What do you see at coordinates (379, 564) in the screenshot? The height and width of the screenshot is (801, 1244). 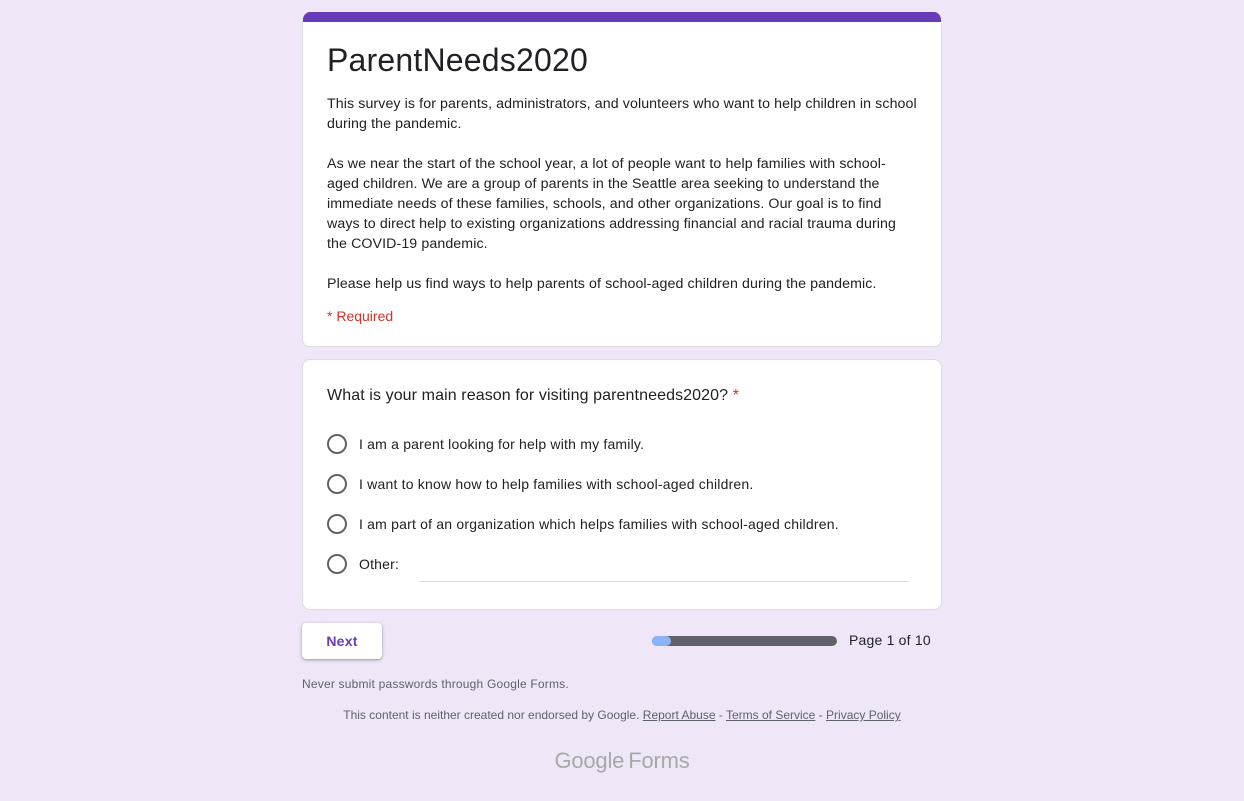 I see `radio-option-label: Other:` at bounding box center [379, 564].